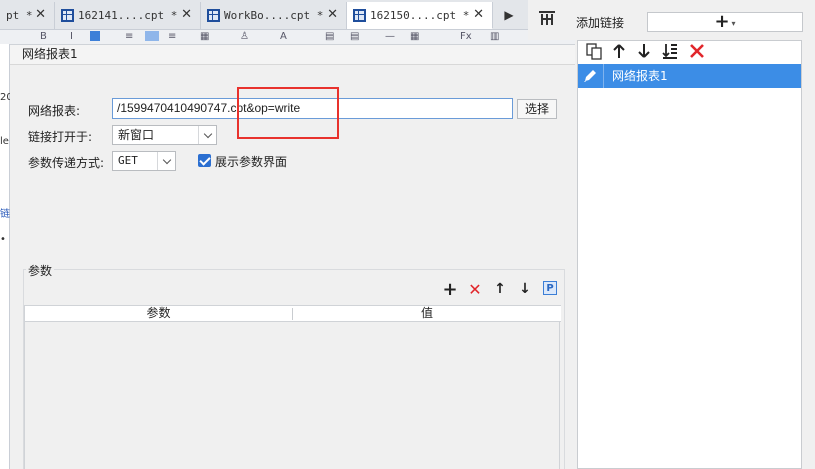 The width and height of the screenshot is (815, 469). Describe the element at coordinates (475, 289) in the screenshot. I see `delete-param-button: ✕` at that location.